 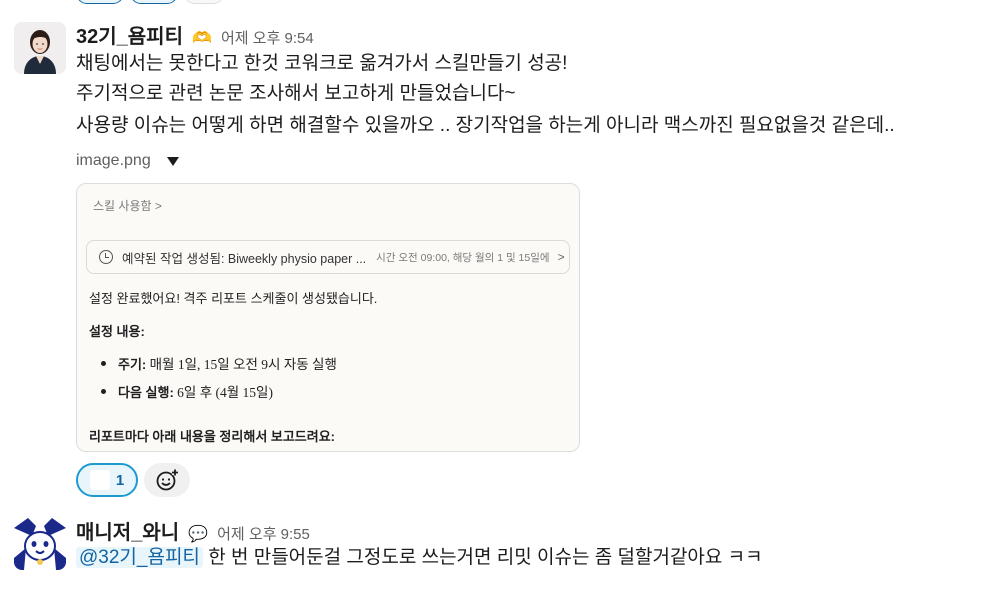 What do you see at coordinates (129, 34) in the screenshot?
I see `username: 32기_욤피티` at bounding box center [129, 34].